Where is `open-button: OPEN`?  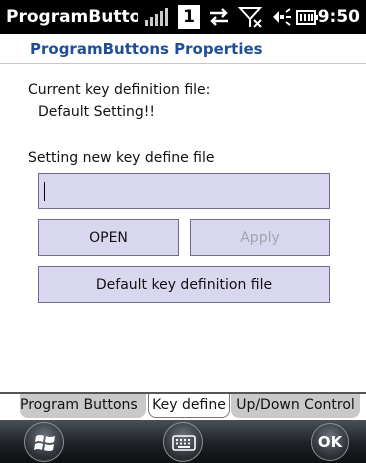
open-button: OPEN is located at coordinates (108, 237).